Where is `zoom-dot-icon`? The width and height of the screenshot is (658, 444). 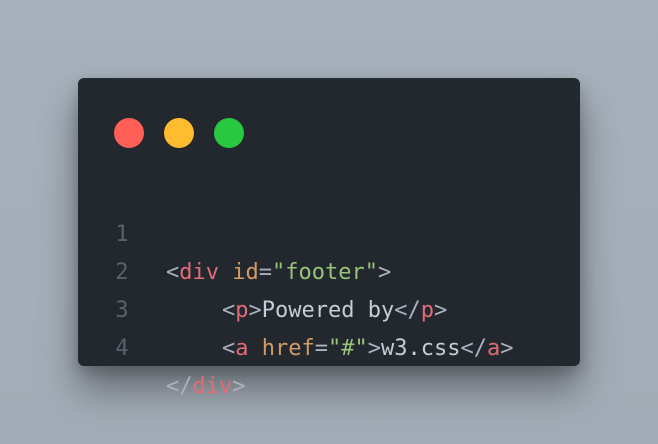 zoom-dot-icon is located at coordinates (229, 133).